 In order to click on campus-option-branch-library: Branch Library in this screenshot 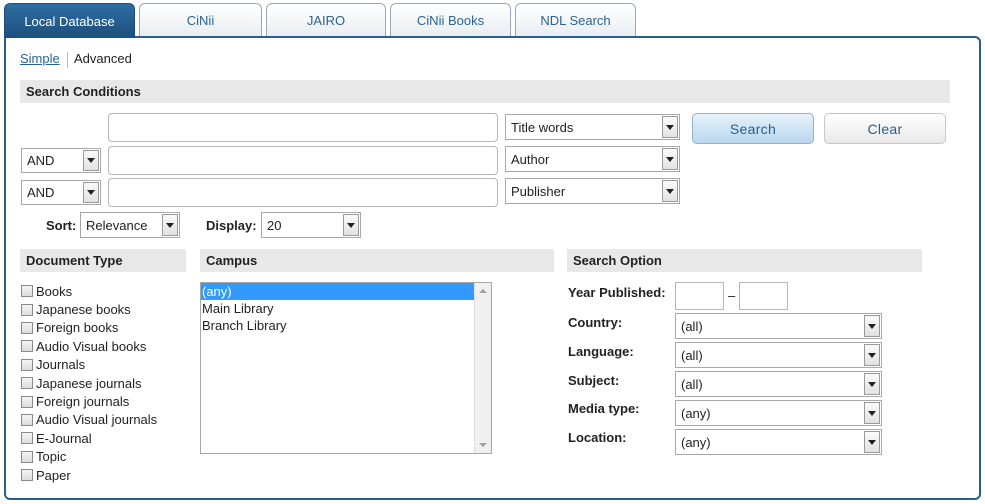, I will do `click(337, 325)`.